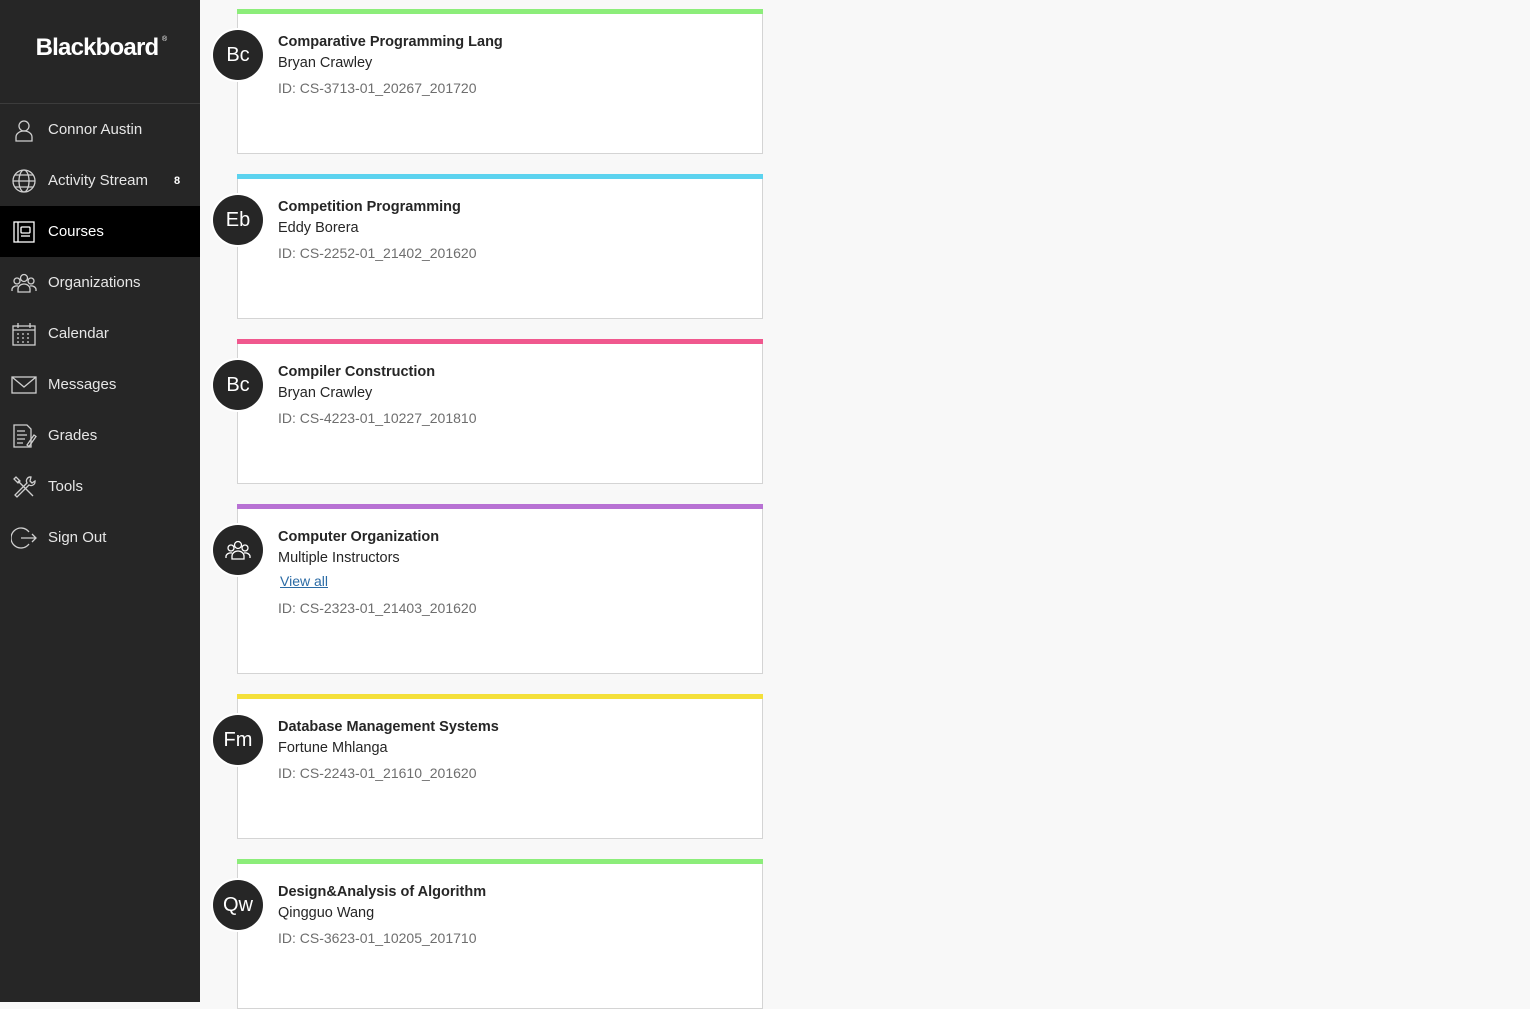 The width and height of the screenshot is (1530, 1009). I want to click on user-icon, so click(24, 130).